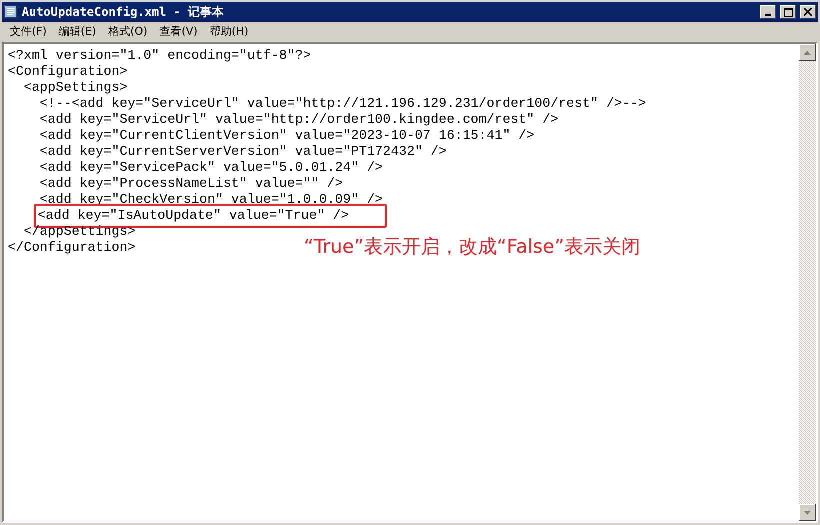  I want to click on menu-item: 编辑(E), so click(77, 31).